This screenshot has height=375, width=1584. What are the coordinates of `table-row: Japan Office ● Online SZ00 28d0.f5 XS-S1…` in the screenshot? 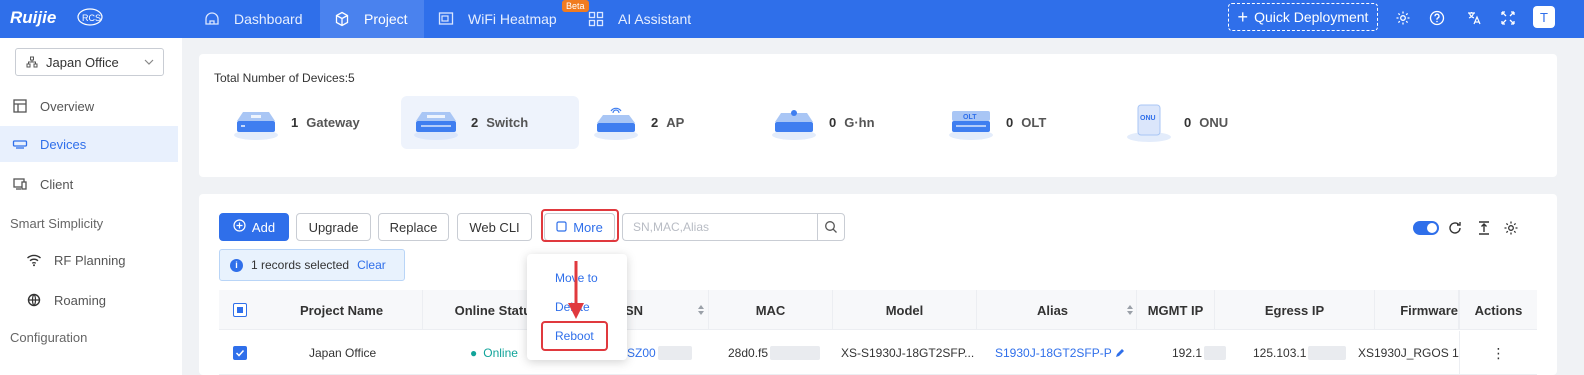 It's located at (878, 353).